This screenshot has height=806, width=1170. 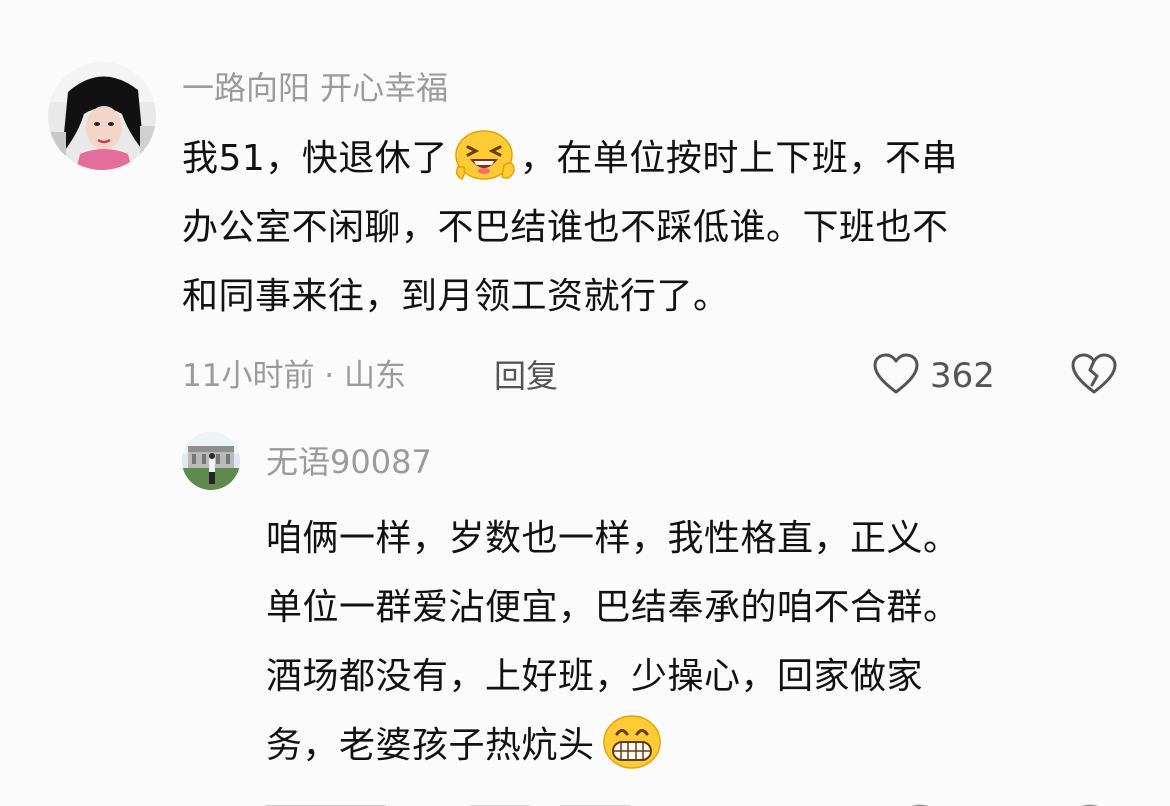 I want to click on like-count: 362, so click(x=962, y=376).